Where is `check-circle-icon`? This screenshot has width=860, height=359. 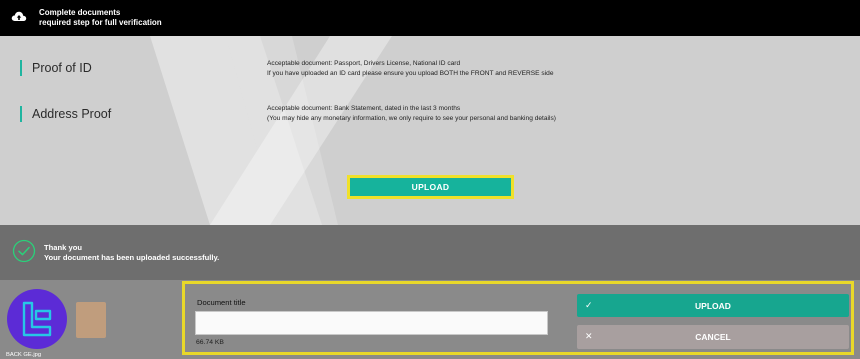
check-circle-icon is located at coordinates (24, 251).